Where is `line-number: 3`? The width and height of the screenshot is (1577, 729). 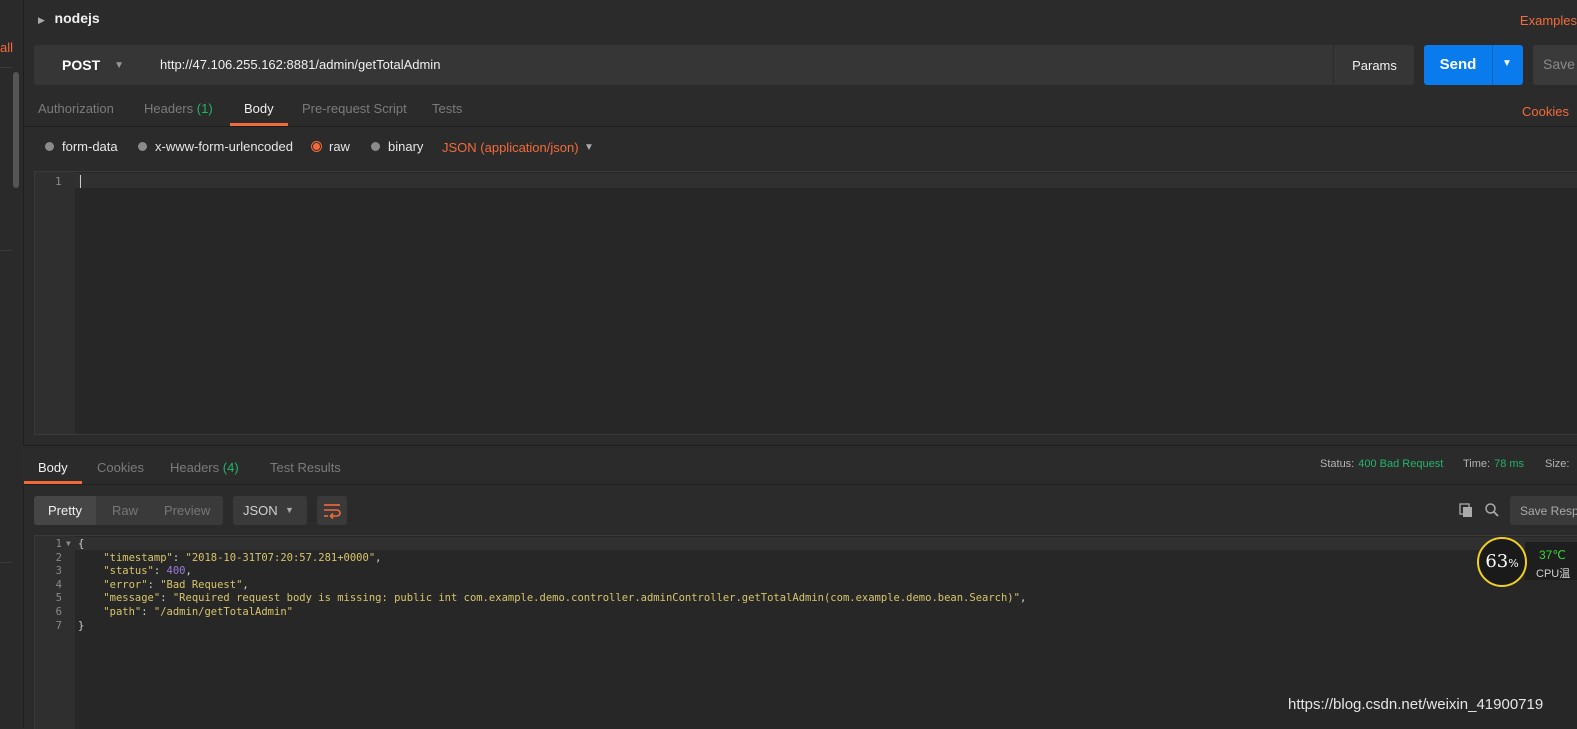
line-number: 3 is located at coordinates (58, 571).